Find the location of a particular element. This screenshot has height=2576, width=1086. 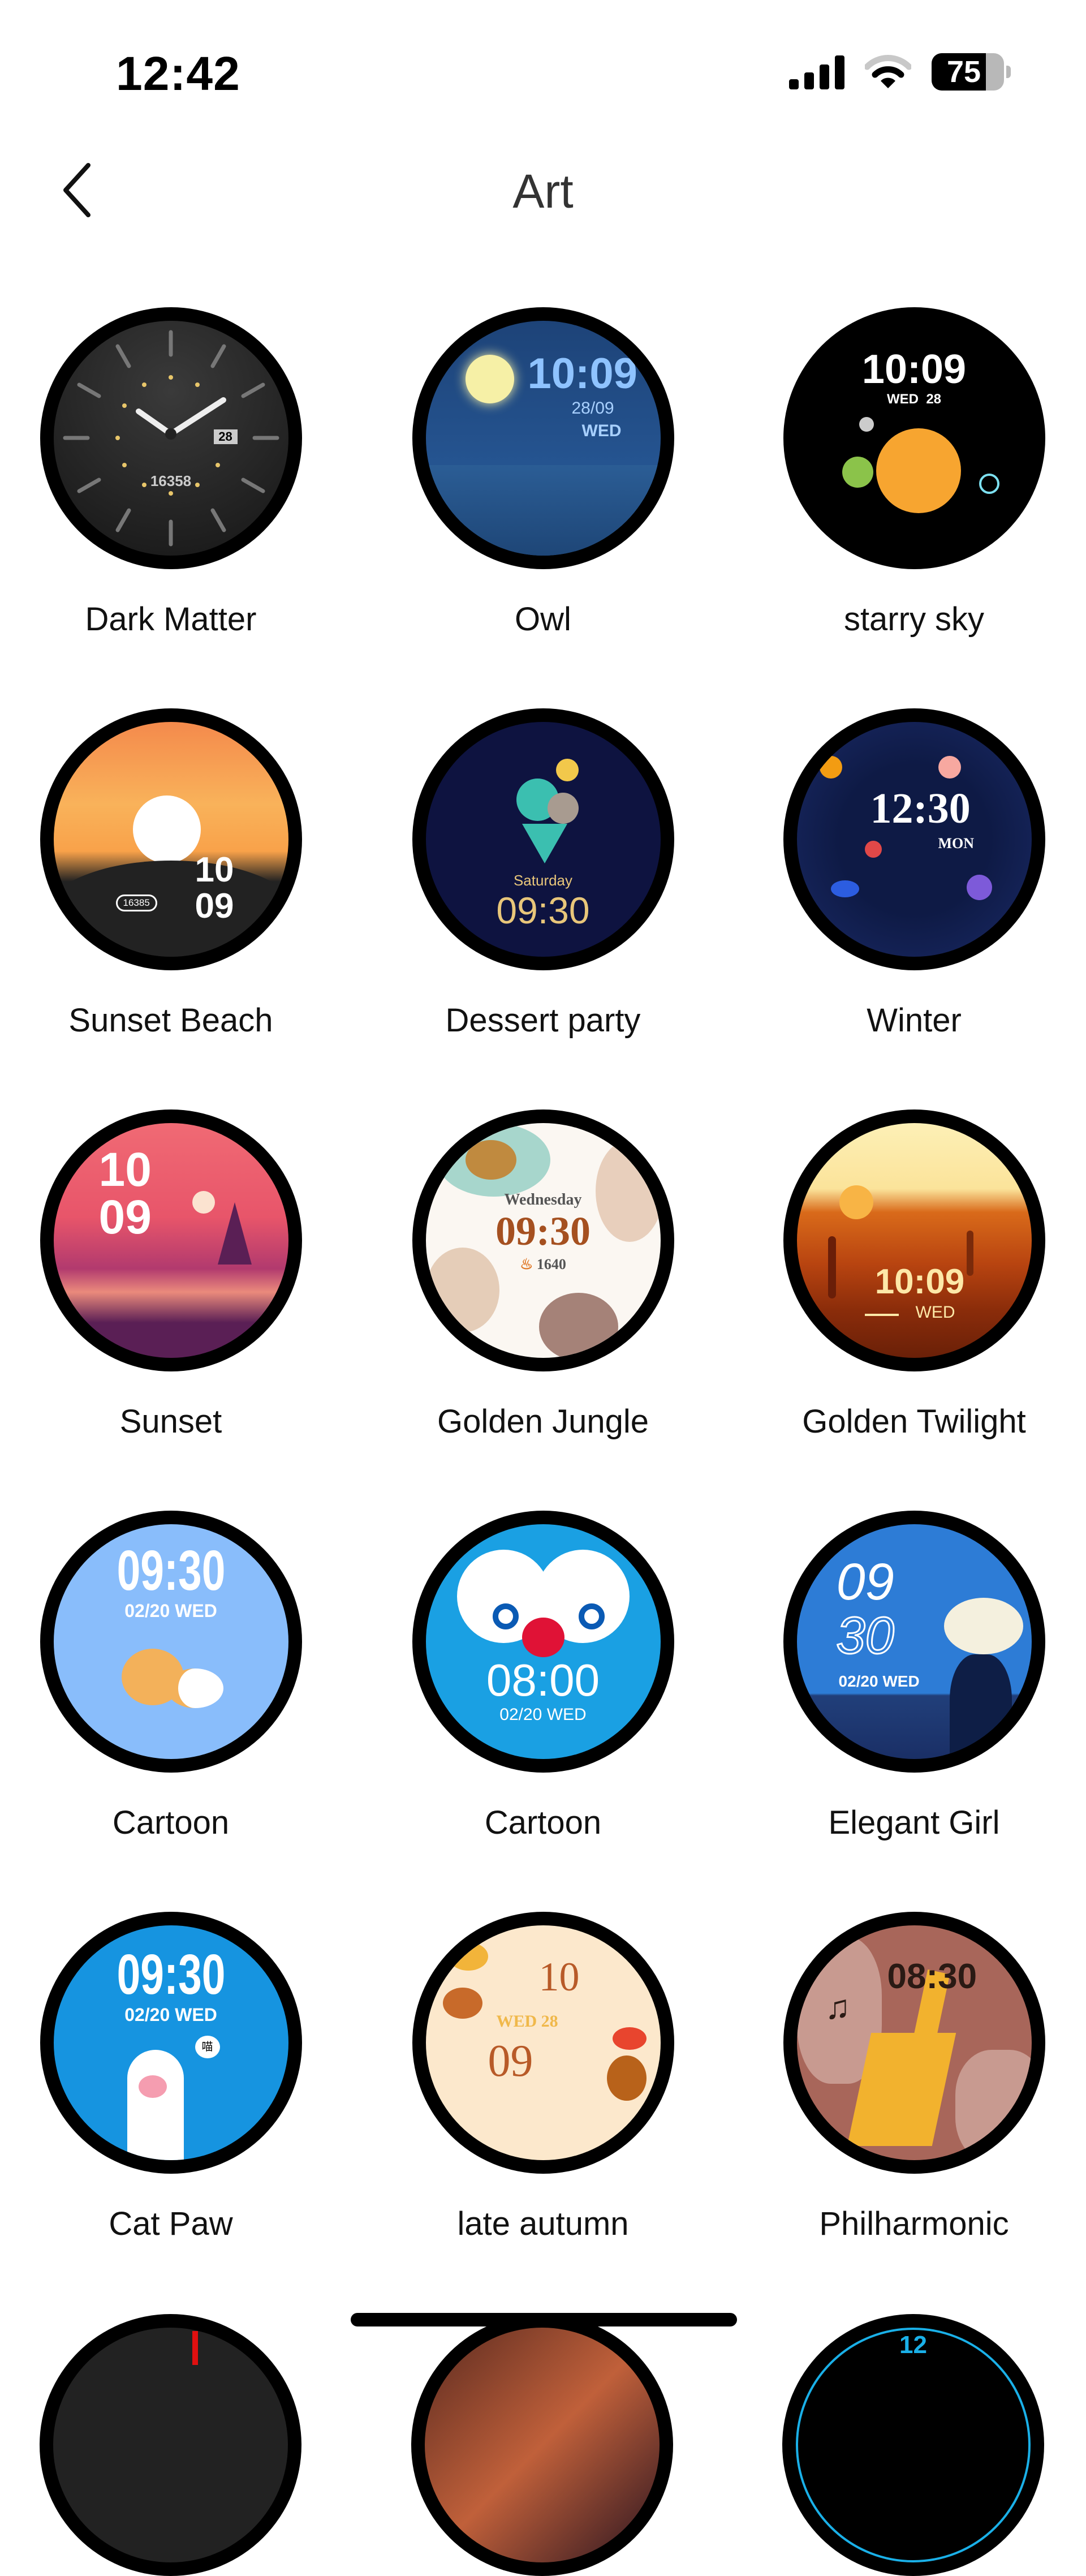

music-note-icon: ♫ is located at coordinates (838, 2007).